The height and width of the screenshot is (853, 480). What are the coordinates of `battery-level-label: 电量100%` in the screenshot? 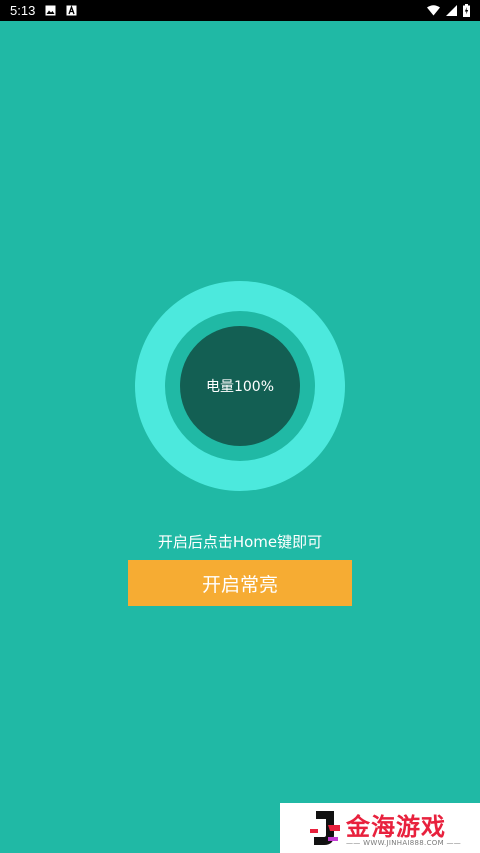 It's located at (240, 387).